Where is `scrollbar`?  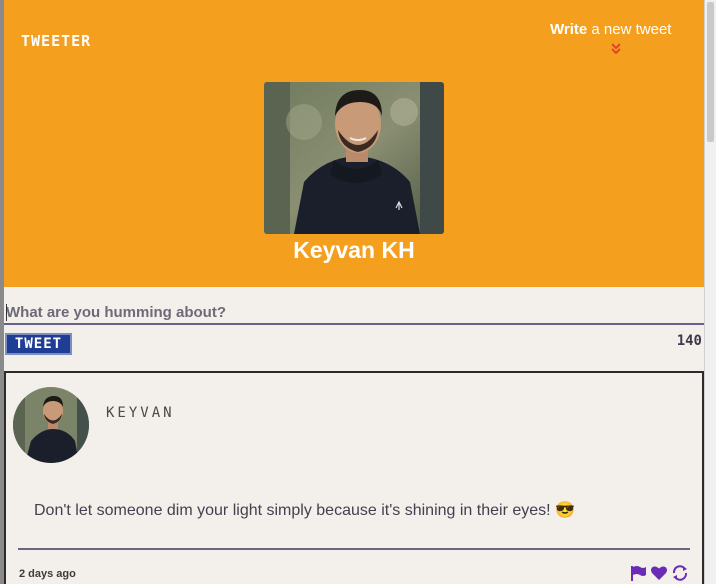 scrollbar is located at coordinates (710, 292).